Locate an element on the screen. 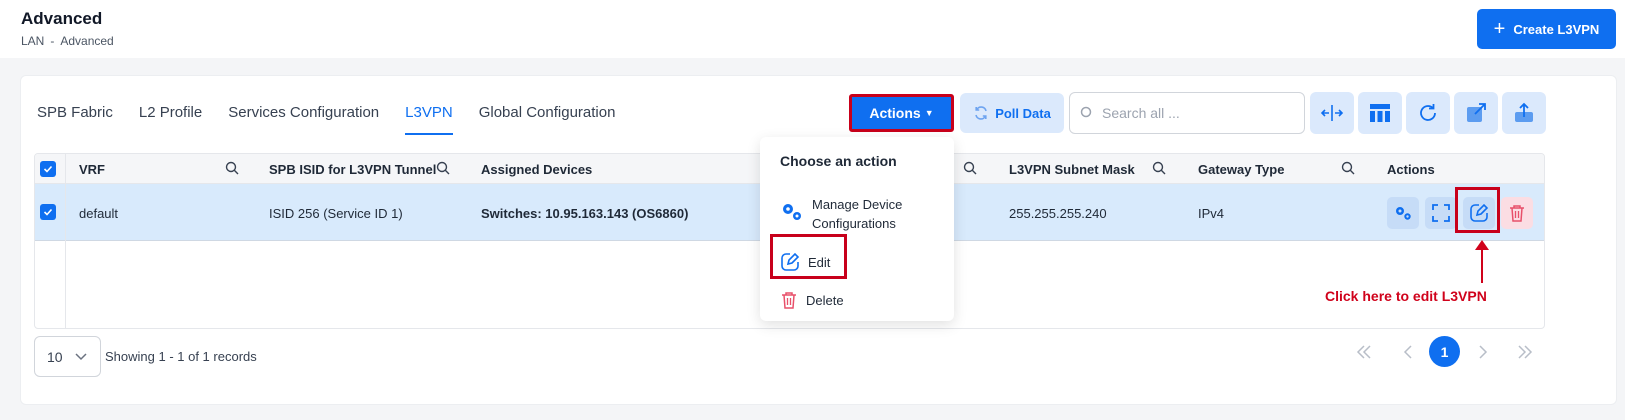 This screenshot has height=420, width=1625. dropdown-title: Choose an action is located at coordinates (838, 161).